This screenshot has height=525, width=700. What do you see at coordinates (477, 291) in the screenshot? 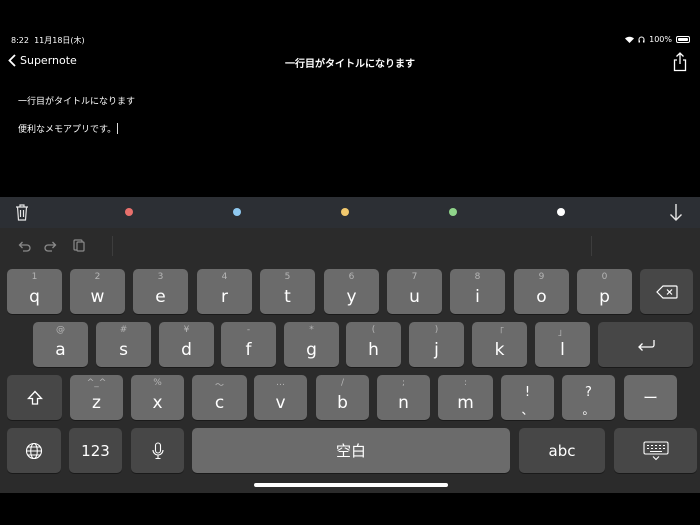
I see `key-i: 8i` at bounding box center [477, 291].